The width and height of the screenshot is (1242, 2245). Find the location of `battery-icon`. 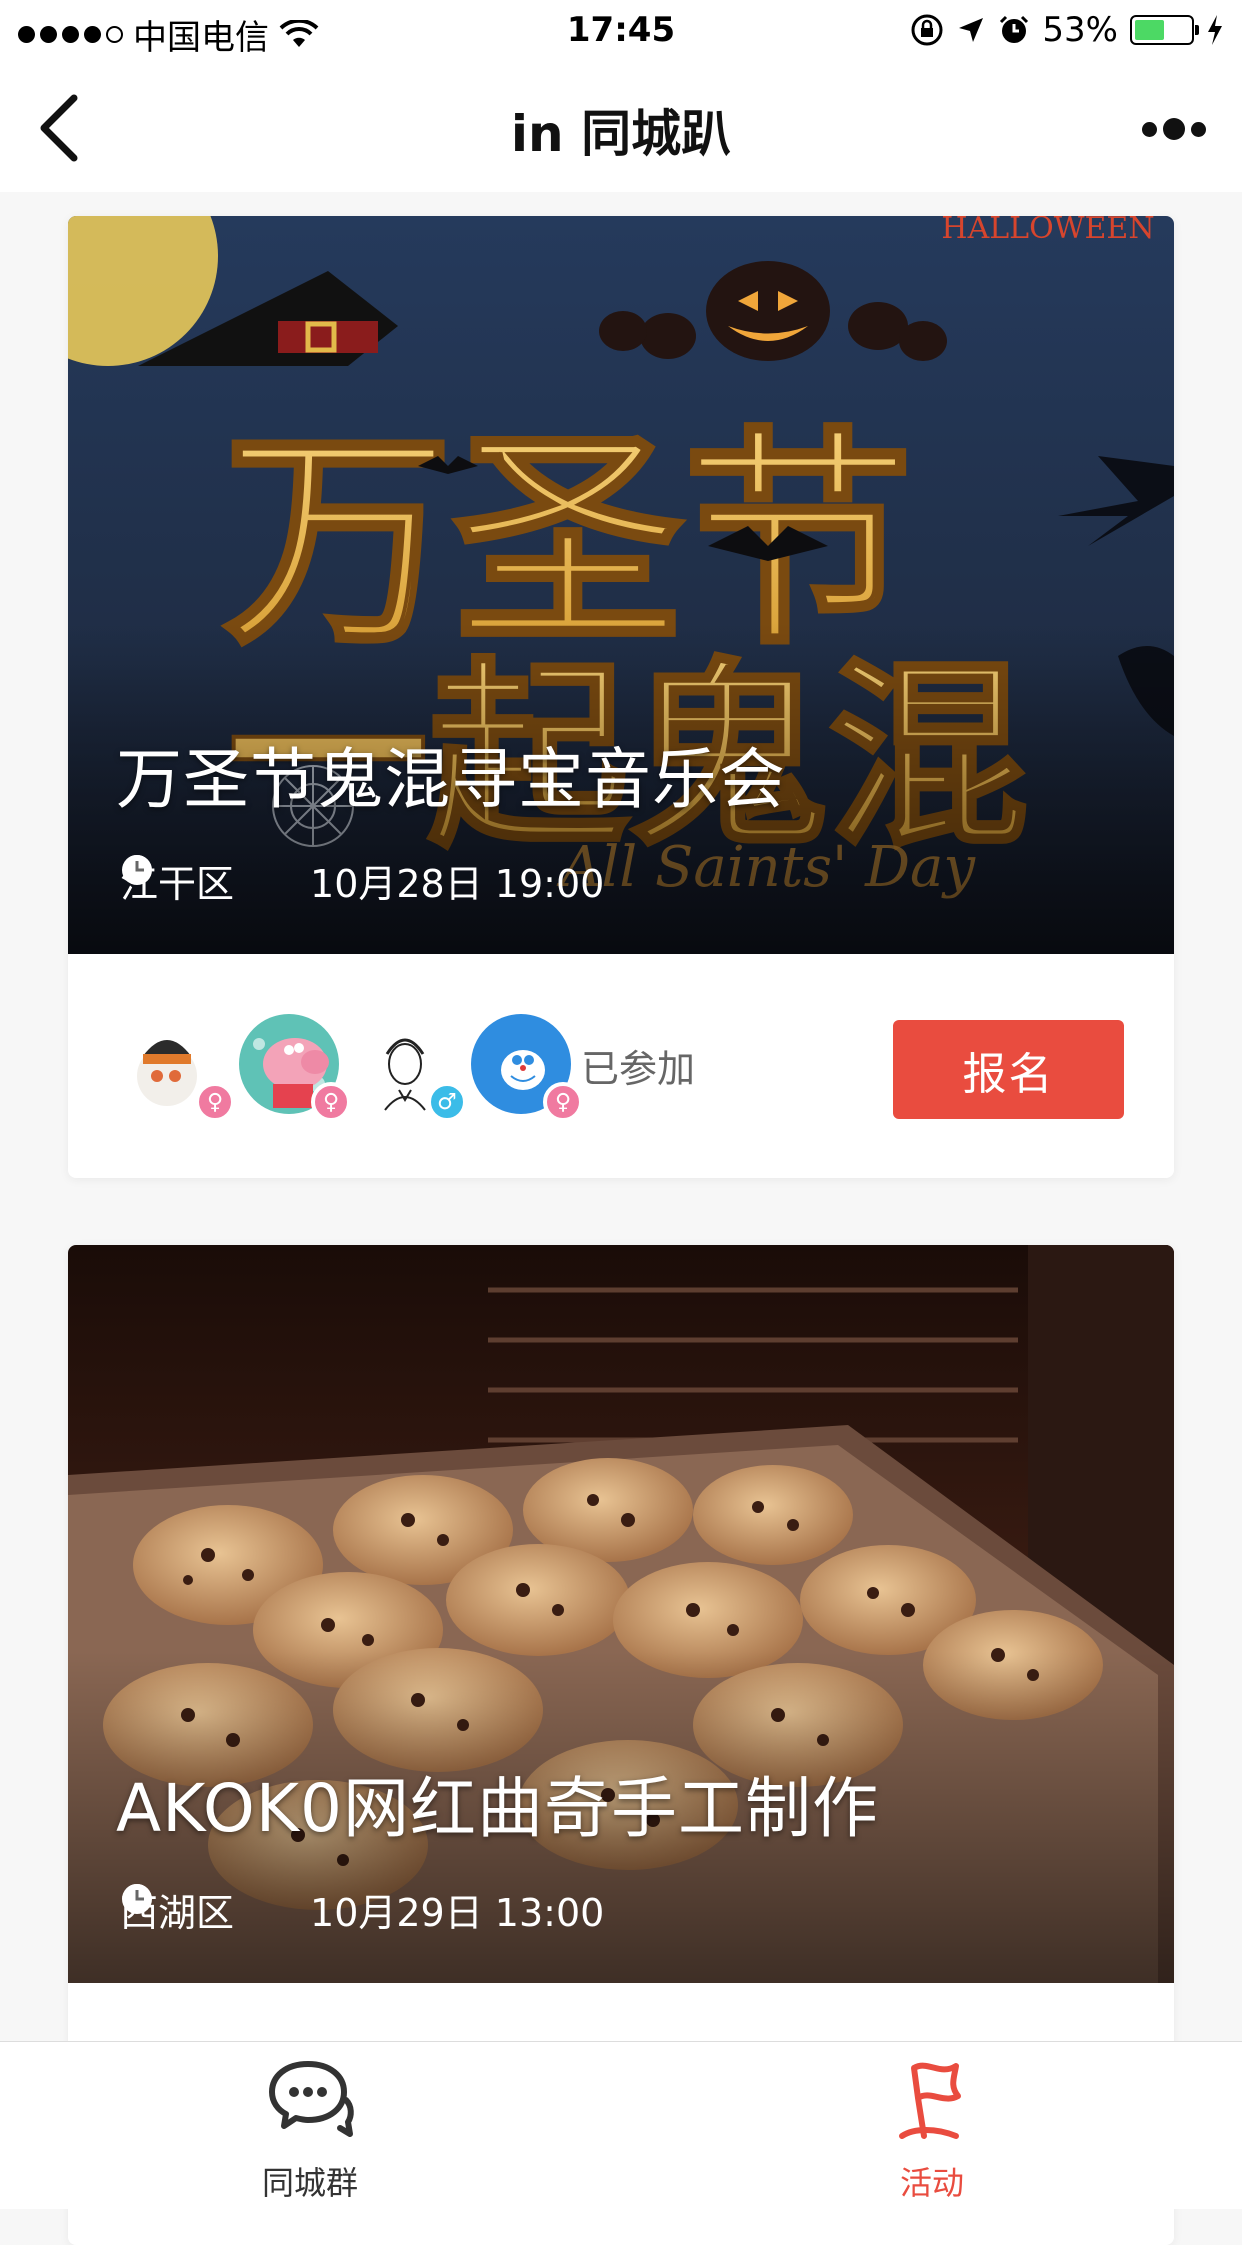

battery-icon is located at coordinates (1164, 30).